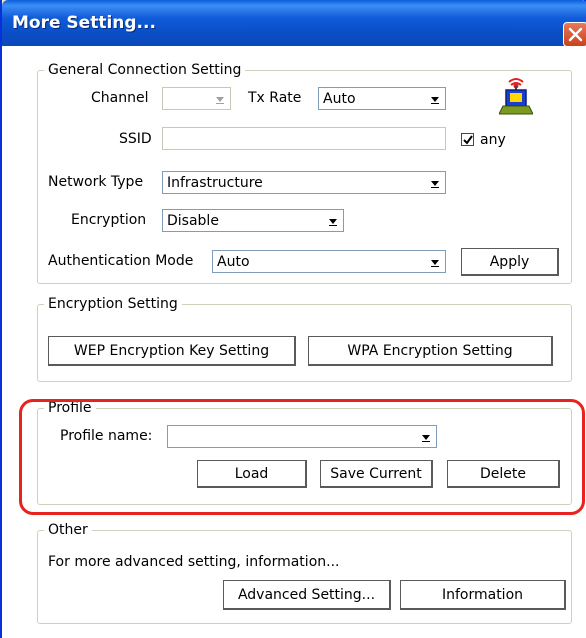 Image resolution: width=586 pixels, height=638 pixels. What do you see at coordinates (304, 182) in the screenshot?
I see `network-type-select: Infrastructure` at bounding box center [304, 182].